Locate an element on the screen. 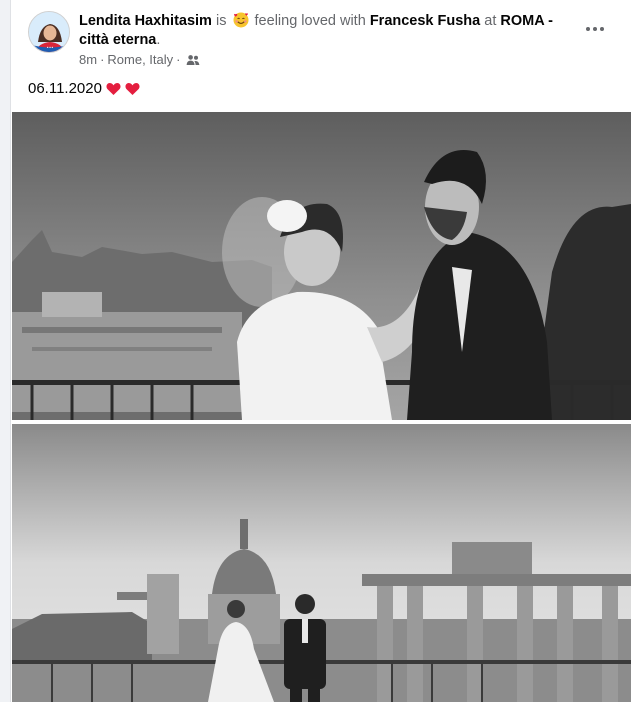 The height and width of the screenshot is (702, 640). at-word: at is located at coordinates (490, 21).